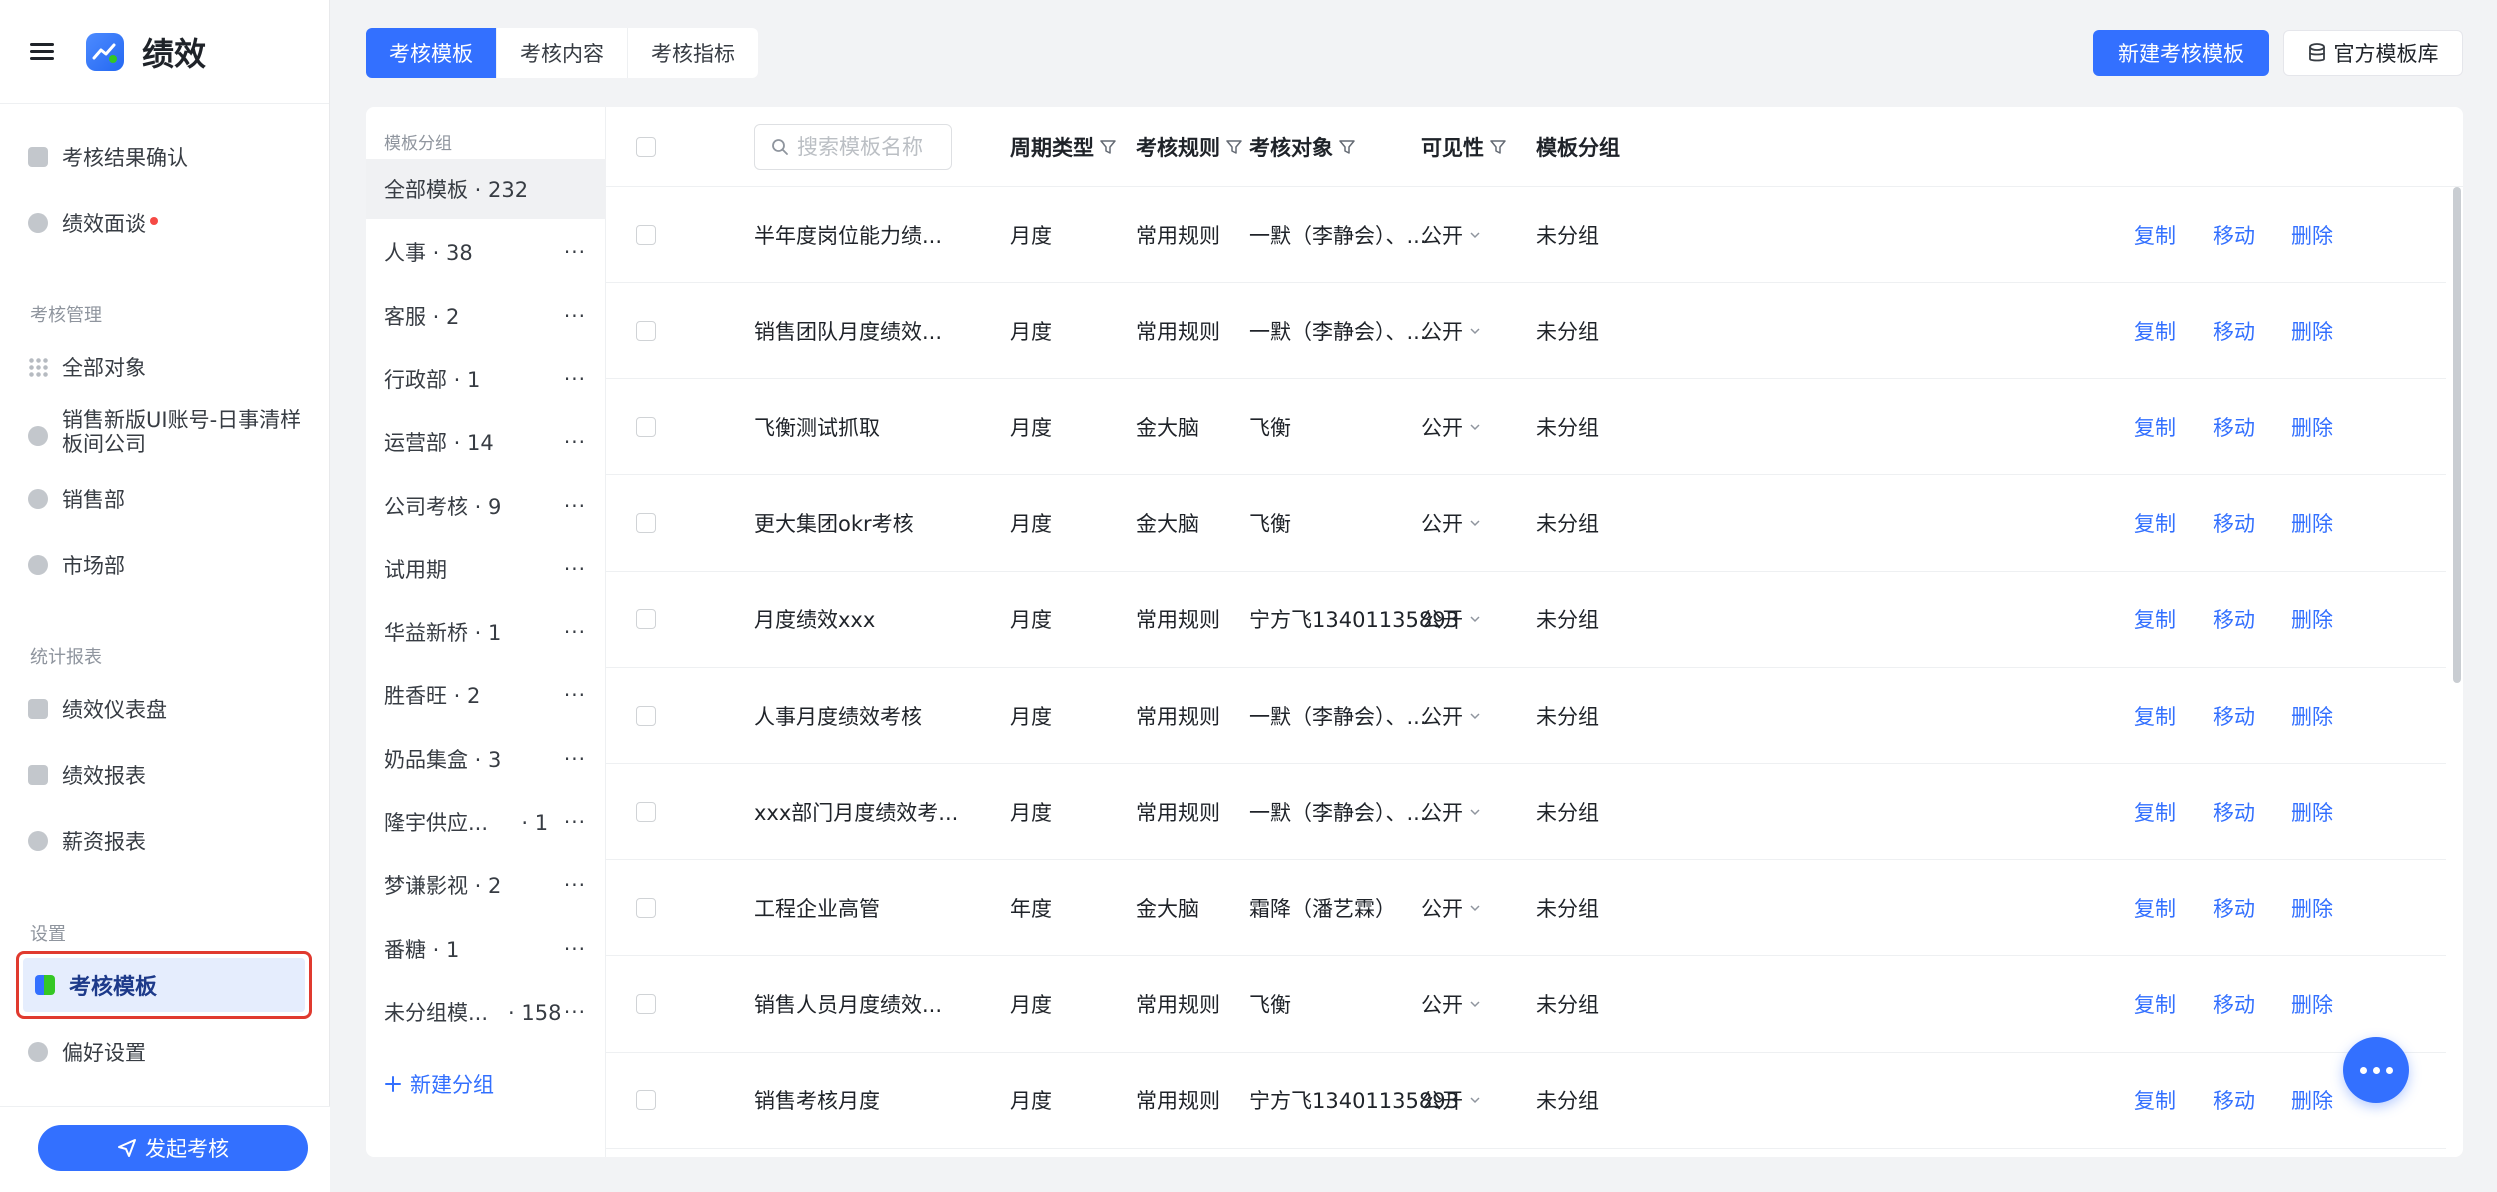 The height and width of the screenshot is (1192, 2497). What do you see at coordinates (168, 436) in the screenshot?
I see `sidebar-item-sales-company: 销售新版UI账号-日事清样板间公司` at bounding box center [168, 436].